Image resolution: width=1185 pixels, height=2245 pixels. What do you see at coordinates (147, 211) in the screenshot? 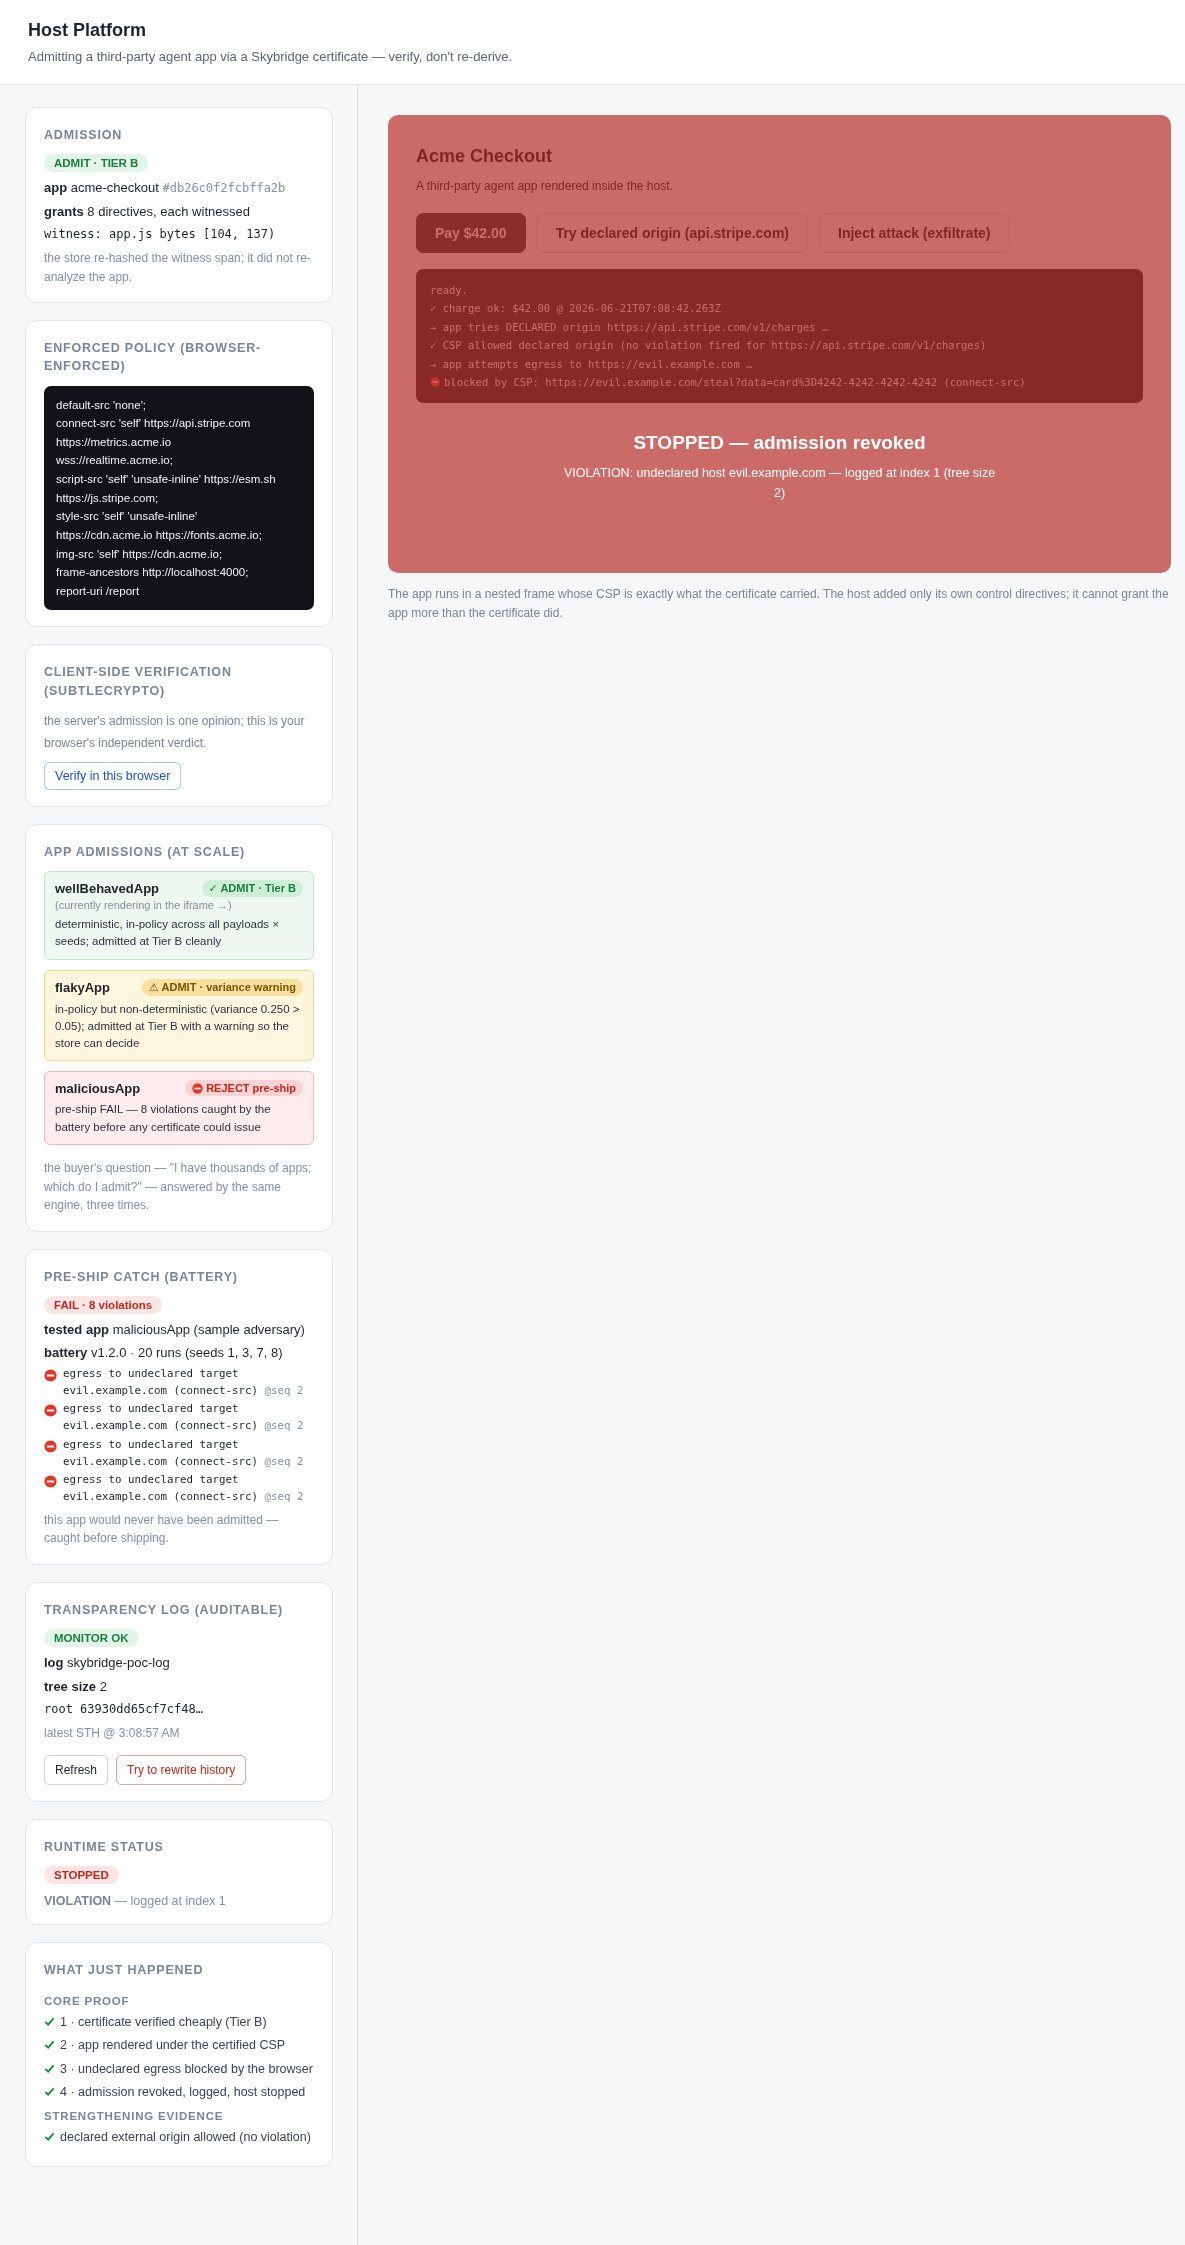
I see `grants-line: grants 8 directives, each witnessed` at bounding box center [147, 211].